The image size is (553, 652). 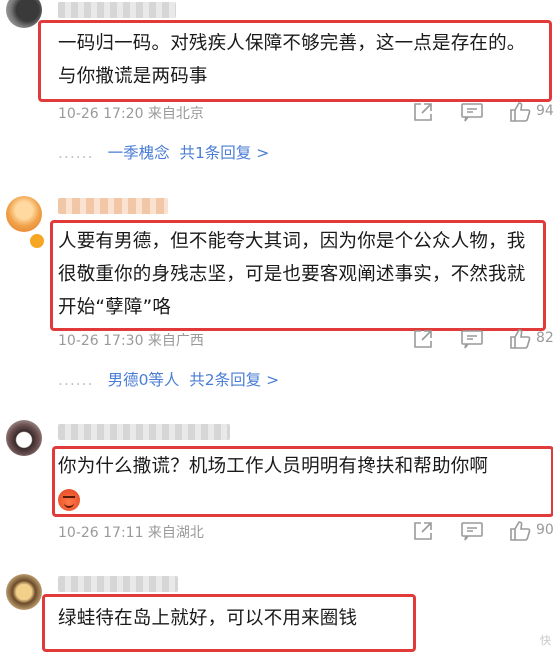 What do you see at coordinates (139, 153) in the screenshot?
I see `reply-author: 一季槐念` at bounding box center [139, 153].